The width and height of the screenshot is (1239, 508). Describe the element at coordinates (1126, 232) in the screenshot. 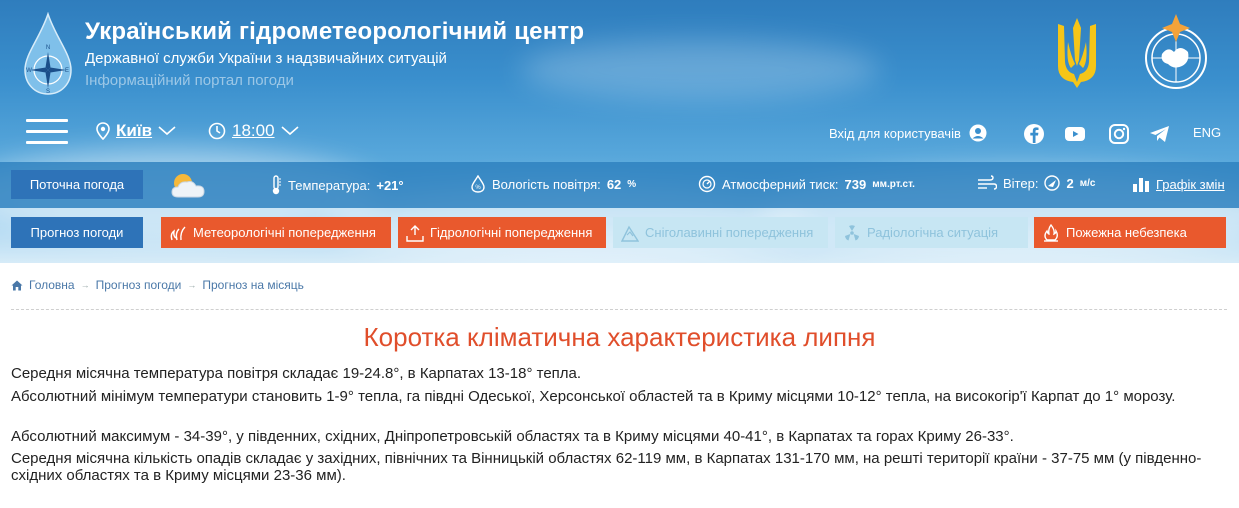

I see `fire-danger-label: Пожежна небезпека` at that location.